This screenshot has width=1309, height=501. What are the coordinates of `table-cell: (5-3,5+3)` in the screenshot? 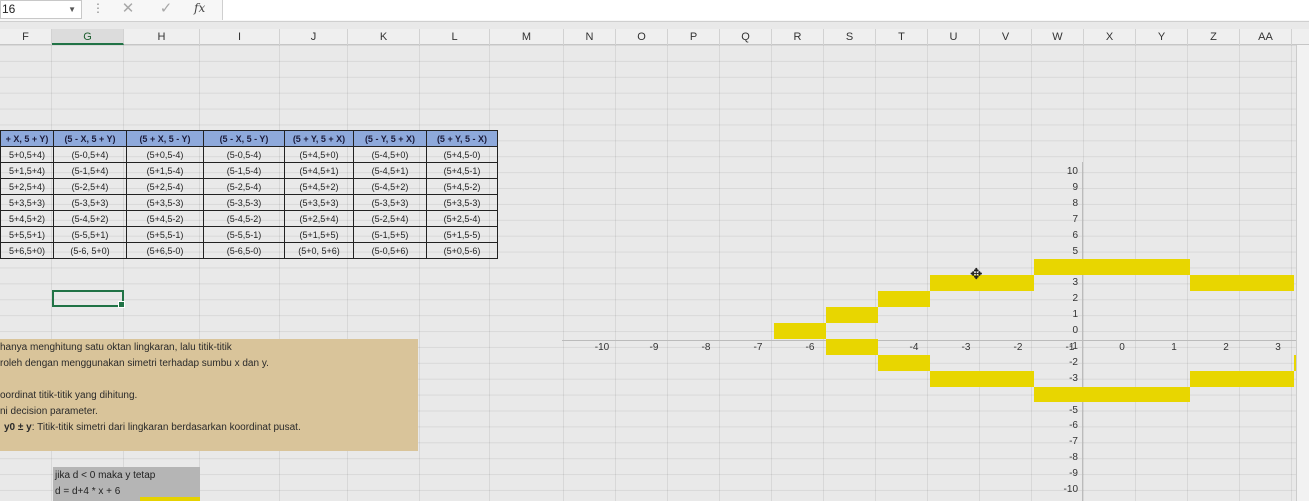 It's located at (90, 202).